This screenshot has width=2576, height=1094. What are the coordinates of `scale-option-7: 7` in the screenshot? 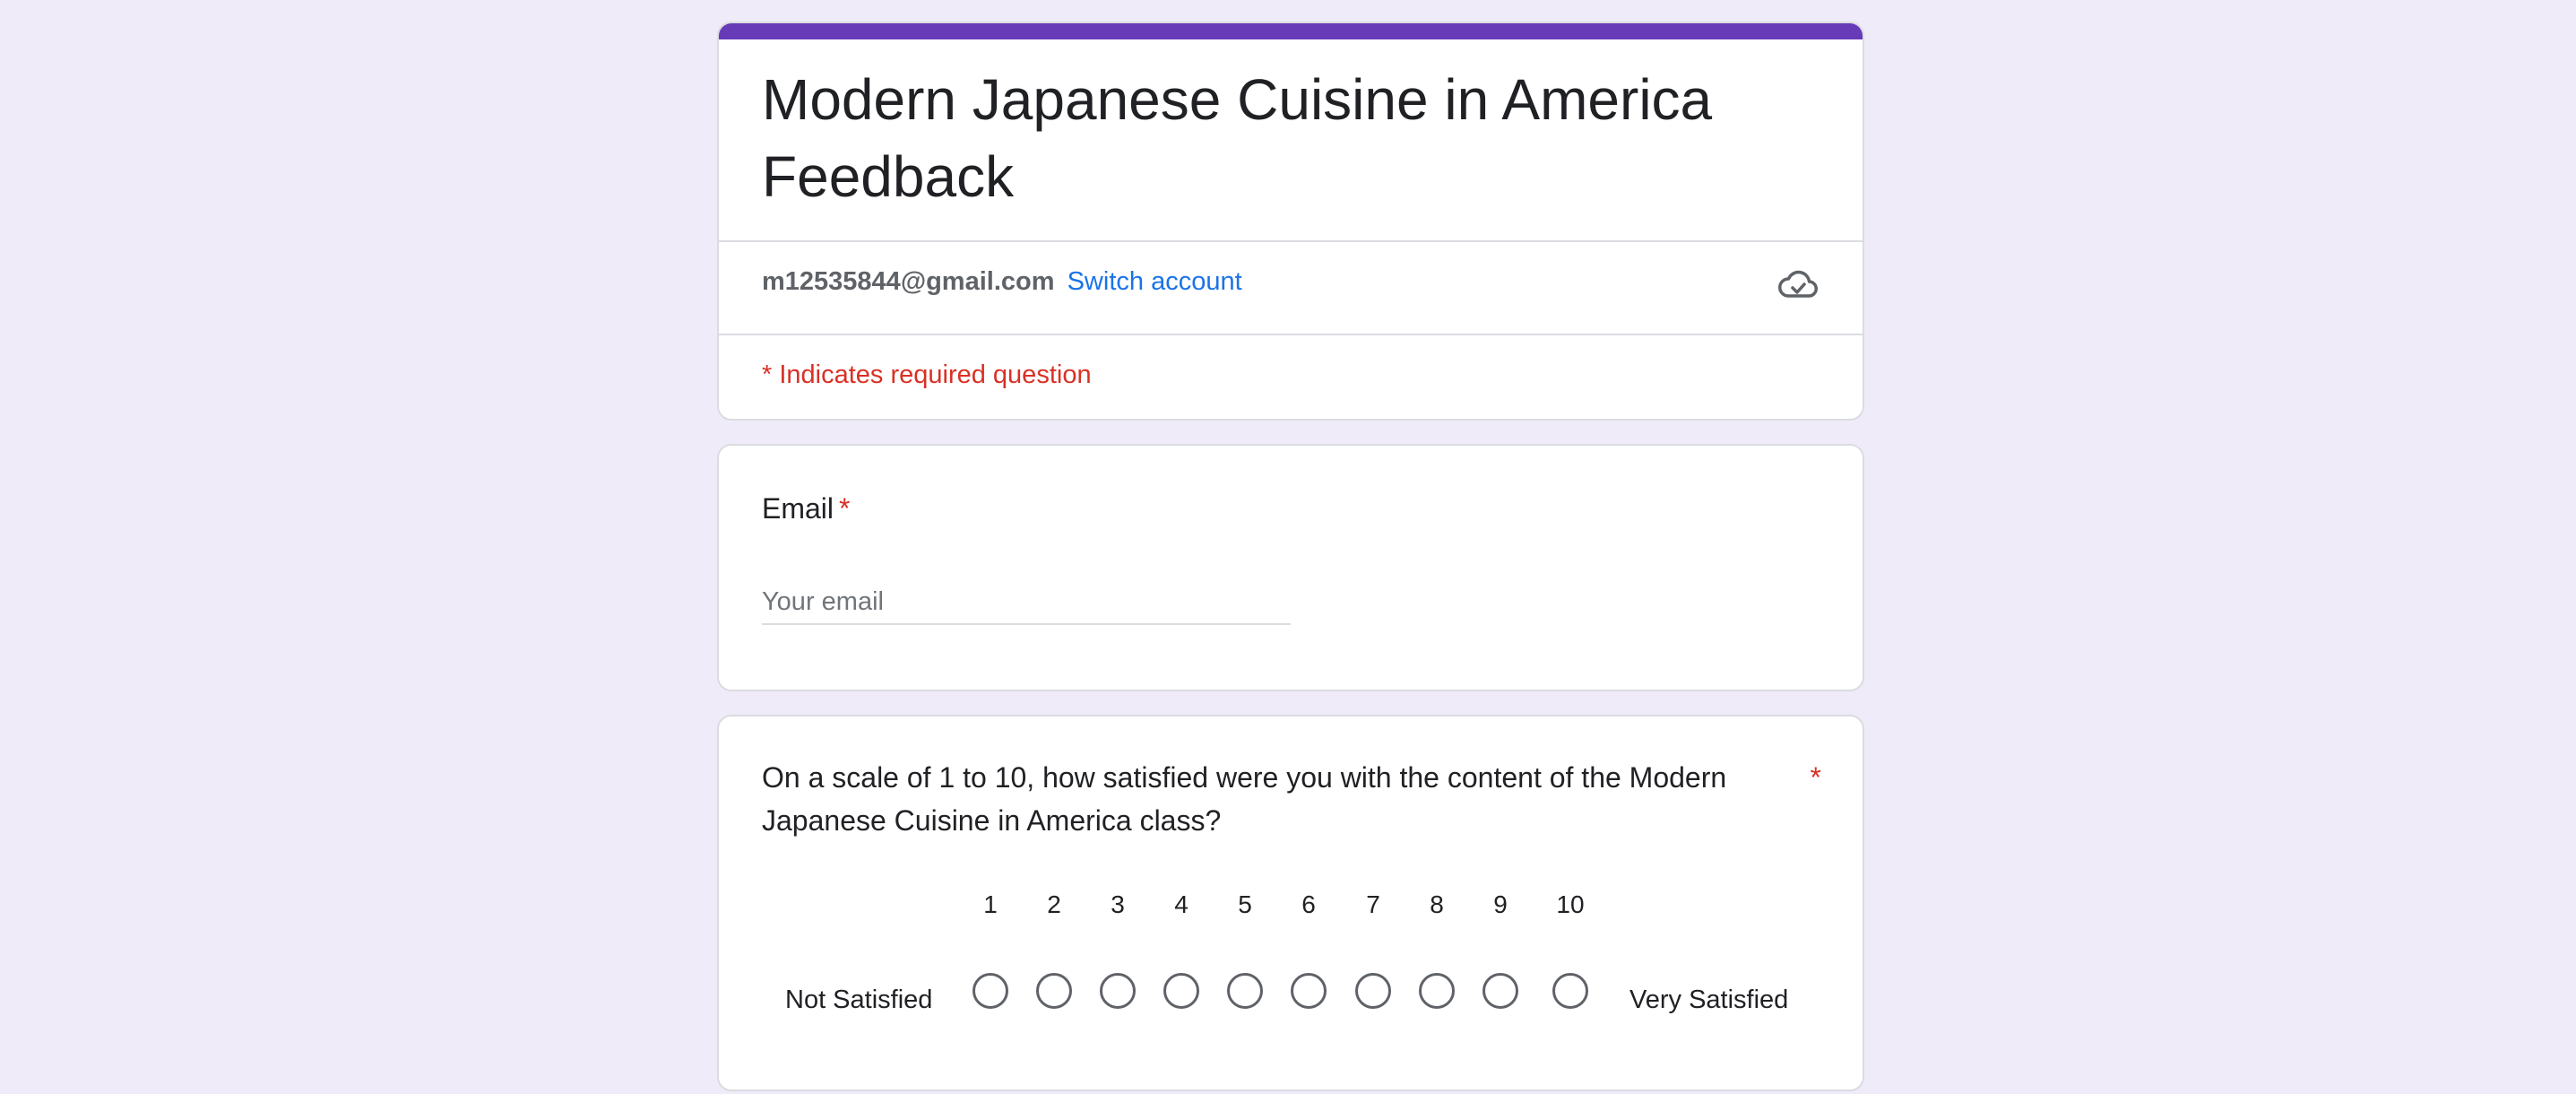 It's located at (1373, 948).